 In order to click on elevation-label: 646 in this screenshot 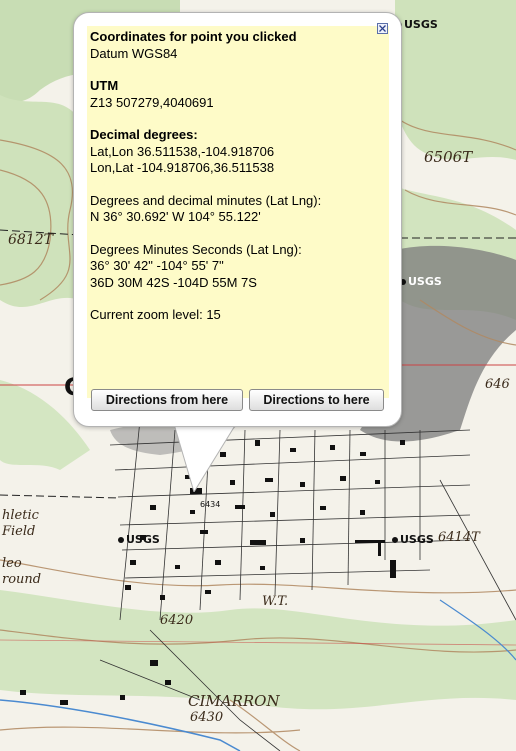, I will do `click(497, 384)`.